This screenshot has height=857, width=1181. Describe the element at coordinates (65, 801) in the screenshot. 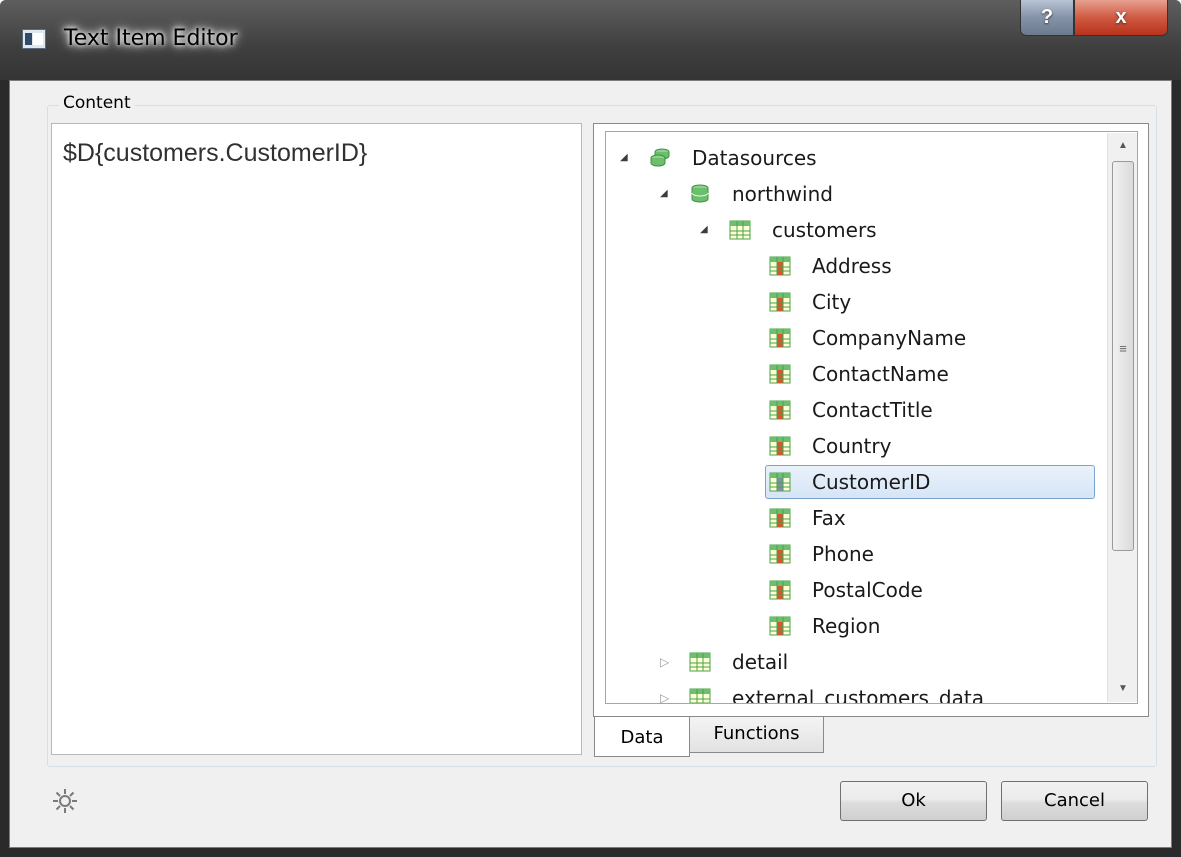

I see `gear-icon` at that location.